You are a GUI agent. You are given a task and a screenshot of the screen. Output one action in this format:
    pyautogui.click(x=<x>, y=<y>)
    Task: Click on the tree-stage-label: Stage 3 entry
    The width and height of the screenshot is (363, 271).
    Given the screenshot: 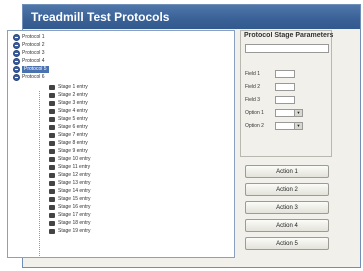 What is the action you would take?
    pyautogui.click(x=73, y=103)
    